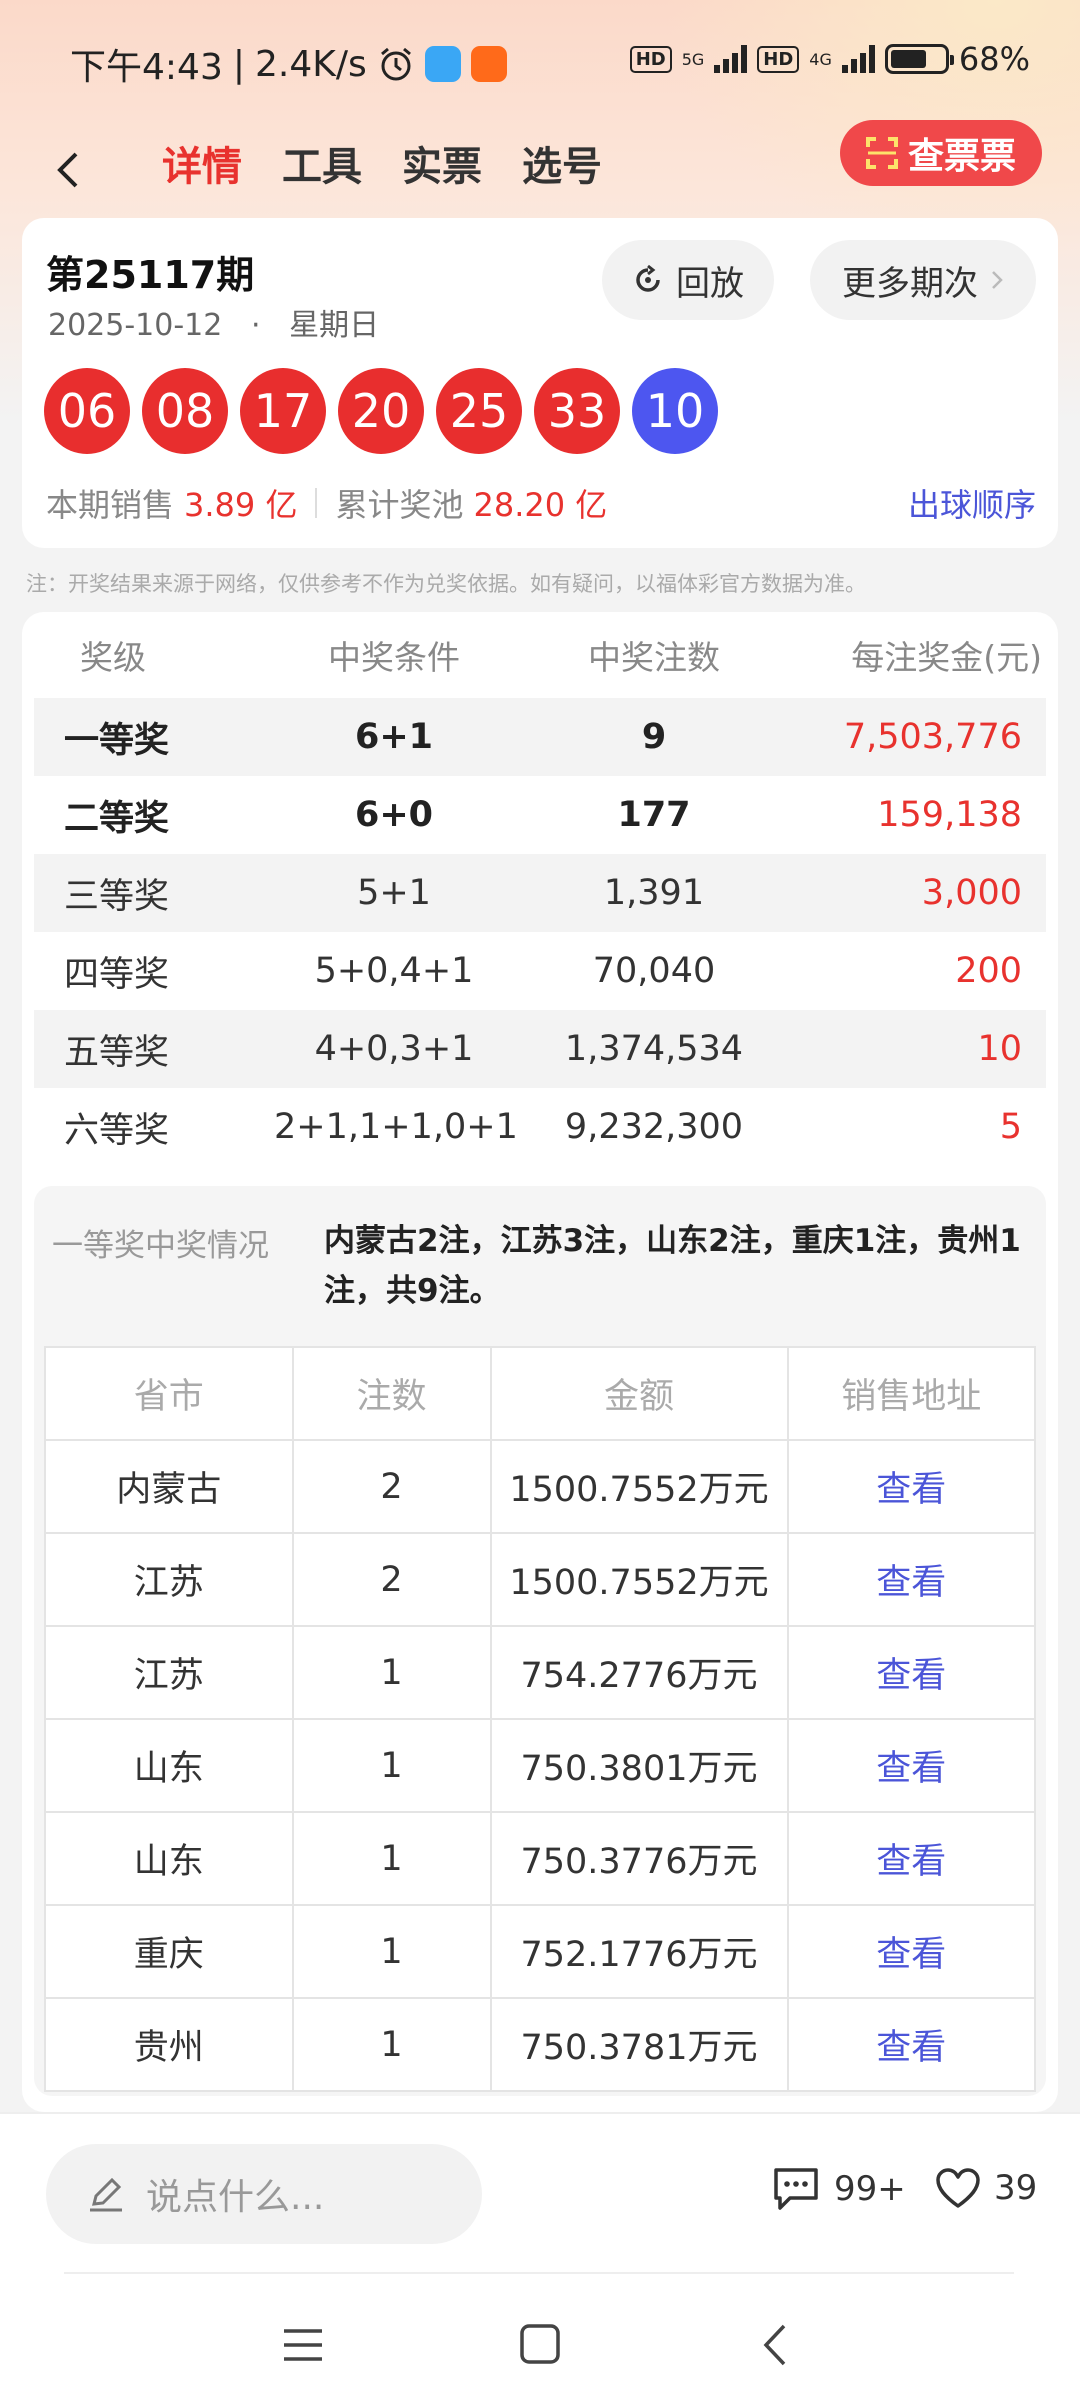  What do you see at coordinates (160, 1246) in the screenshot?
I see `first-prize-label: 一等奖中奖情况` at bounding box center [160, 1246].